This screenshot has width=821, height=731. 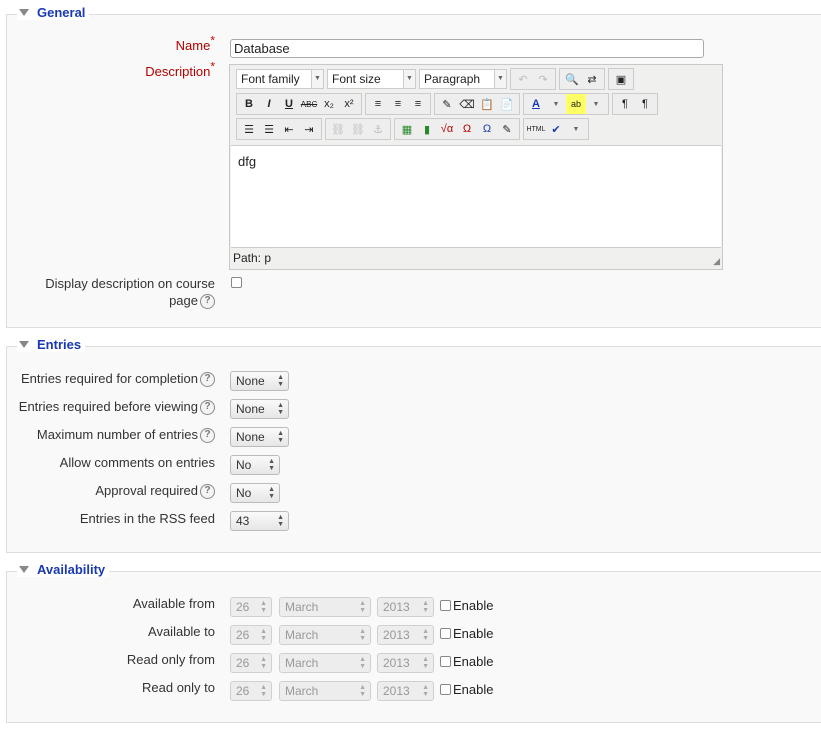 I want to click on format-select: Paragraph ▼, so click(x=463, y=79).